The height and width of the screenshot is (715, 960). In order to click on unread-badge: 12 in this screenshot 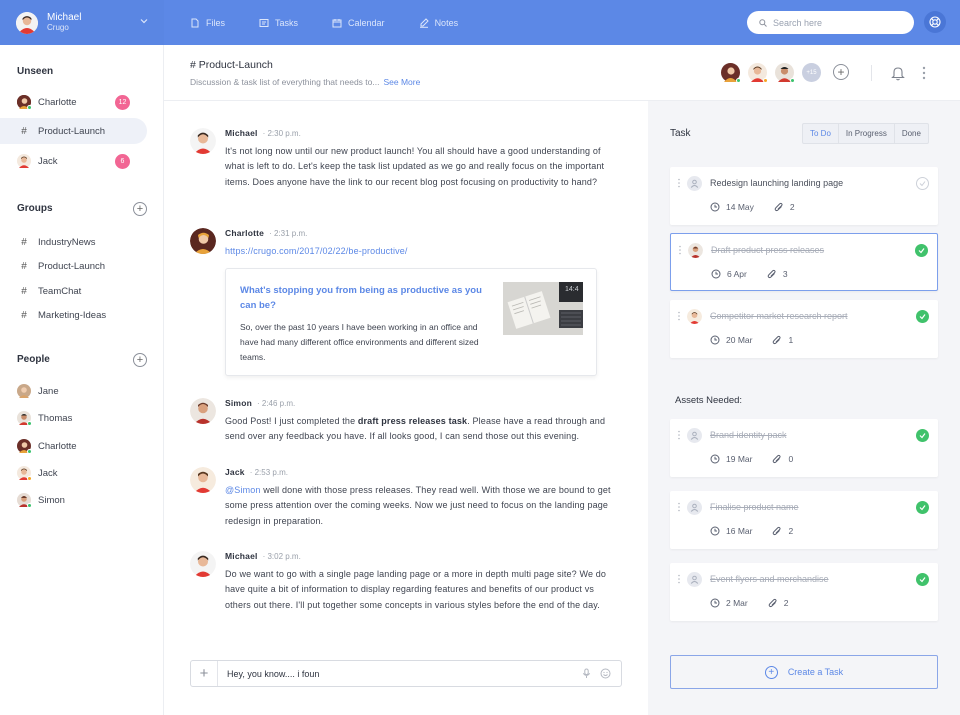, I will do `click(122, 102)`.